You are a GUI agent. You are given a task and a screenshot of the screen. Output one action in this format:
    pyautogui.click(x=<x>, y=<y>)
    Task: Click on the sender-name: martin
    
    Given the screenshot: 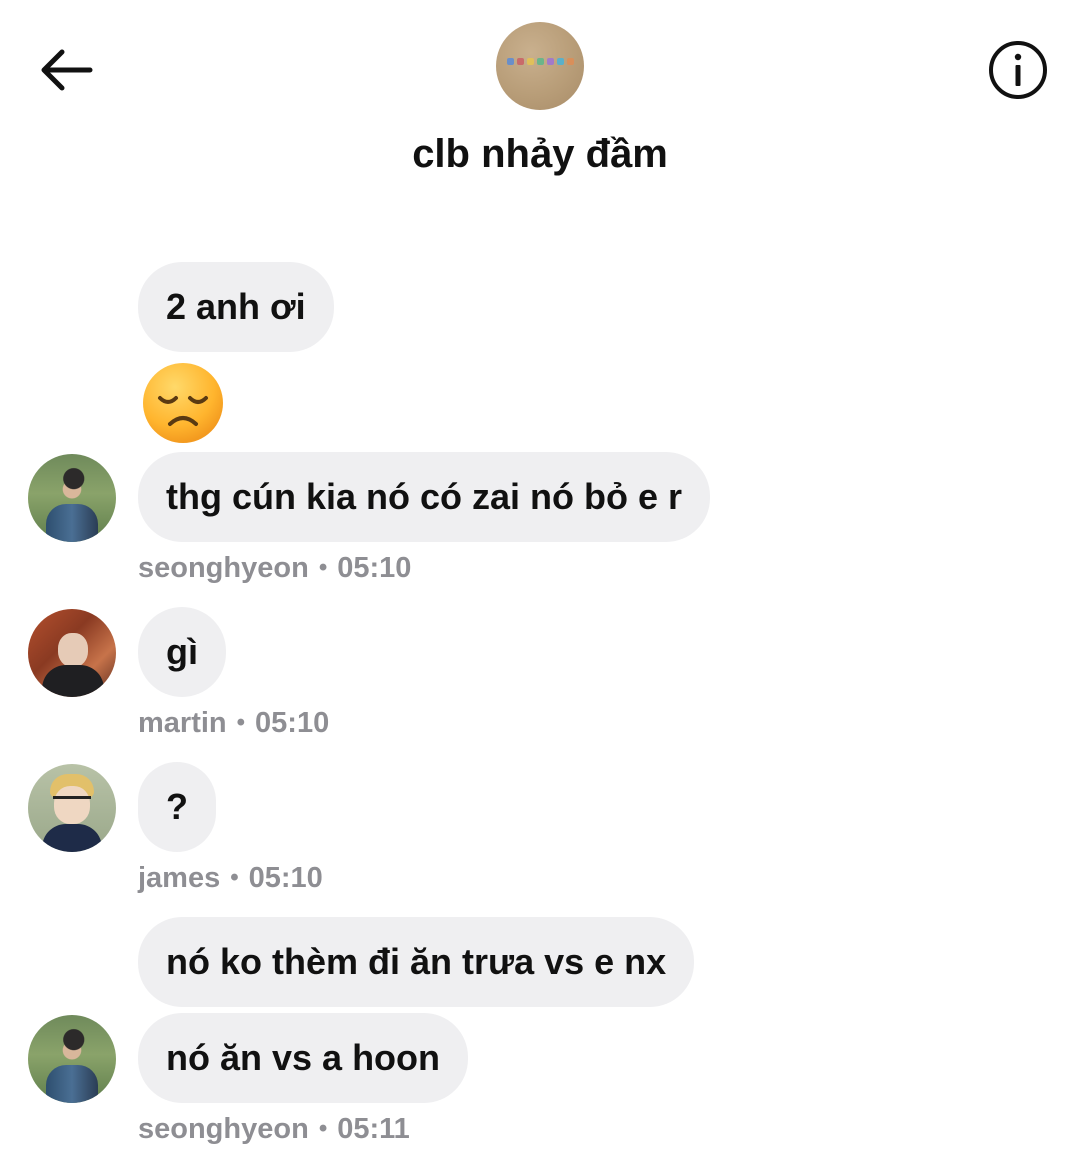 What is the action you would take?
    pyautogui.click(x=182, y=723)
    